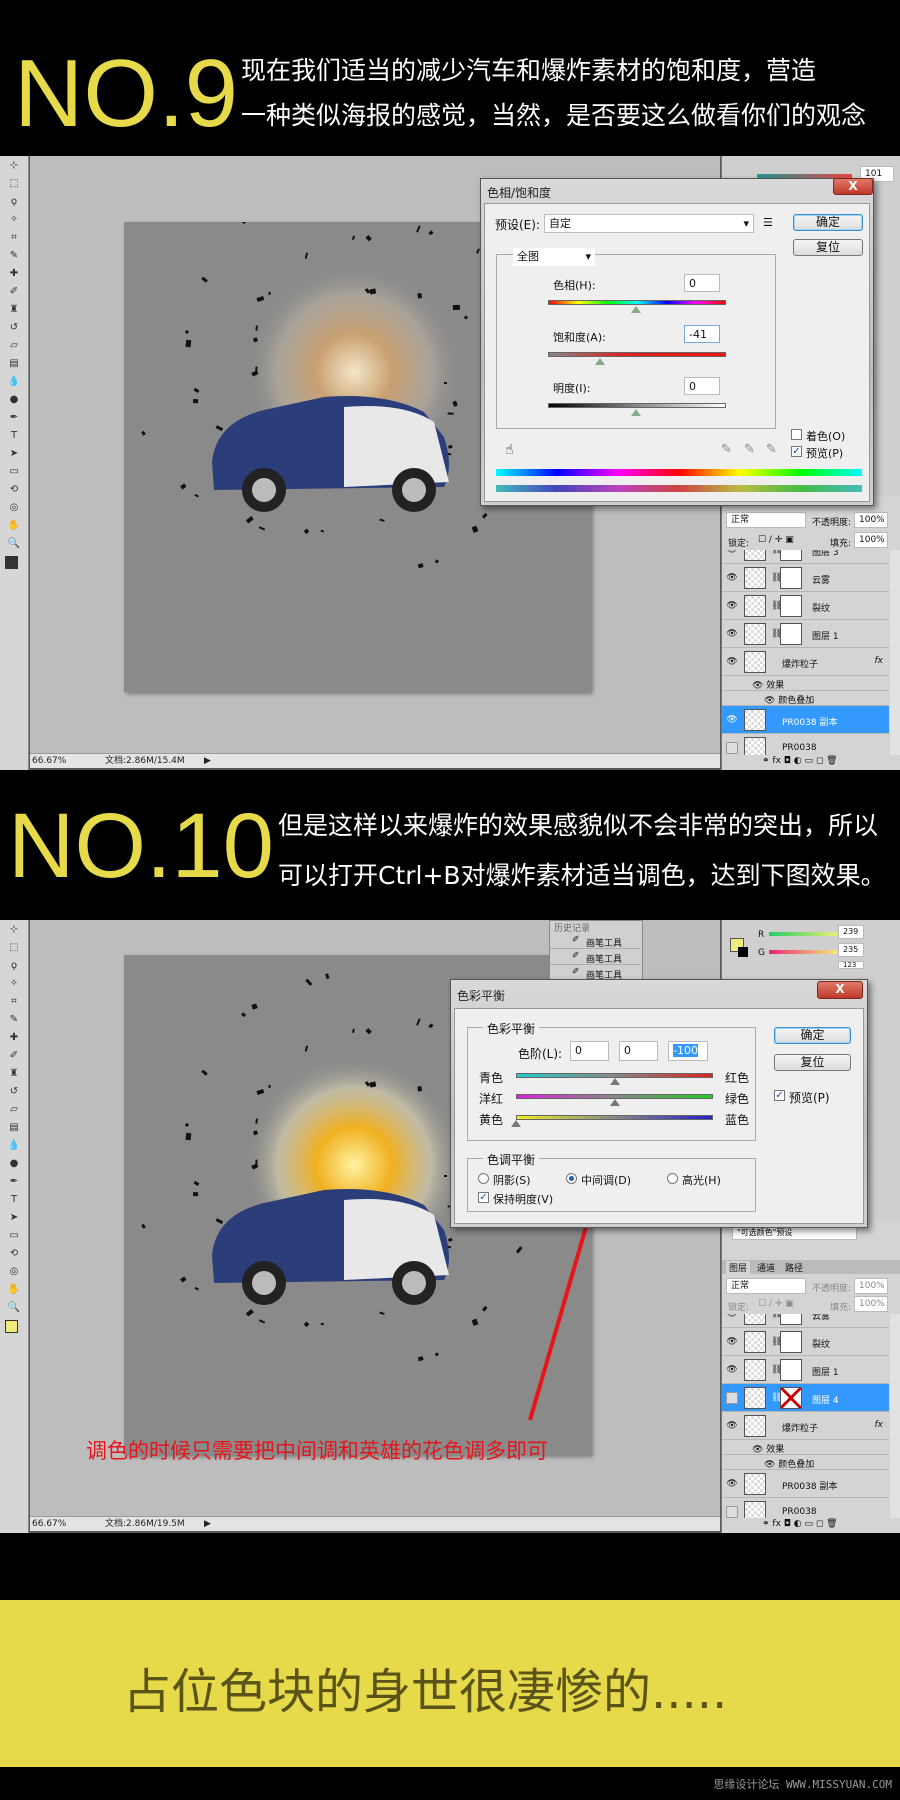 The image size is (900, 1800). What do you see at coordinates (805, 557) in the screenshot?
I see `layer-row: 👁 ⛓ 图层 3` at bounding box center [805, 557].